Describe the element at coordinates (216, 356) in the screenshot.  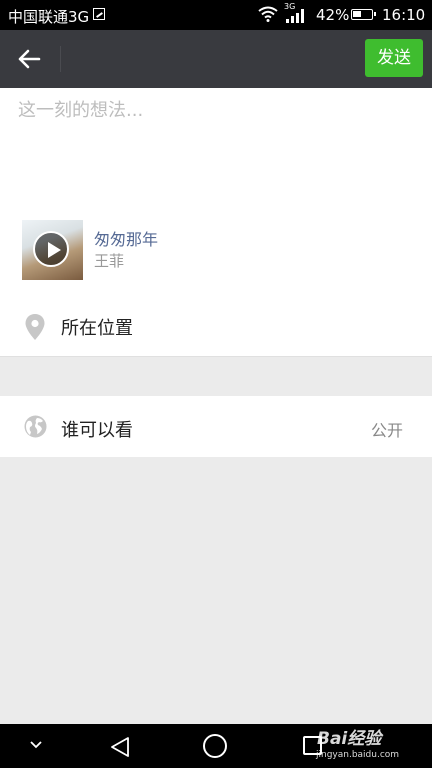
I see `divider` at that location.